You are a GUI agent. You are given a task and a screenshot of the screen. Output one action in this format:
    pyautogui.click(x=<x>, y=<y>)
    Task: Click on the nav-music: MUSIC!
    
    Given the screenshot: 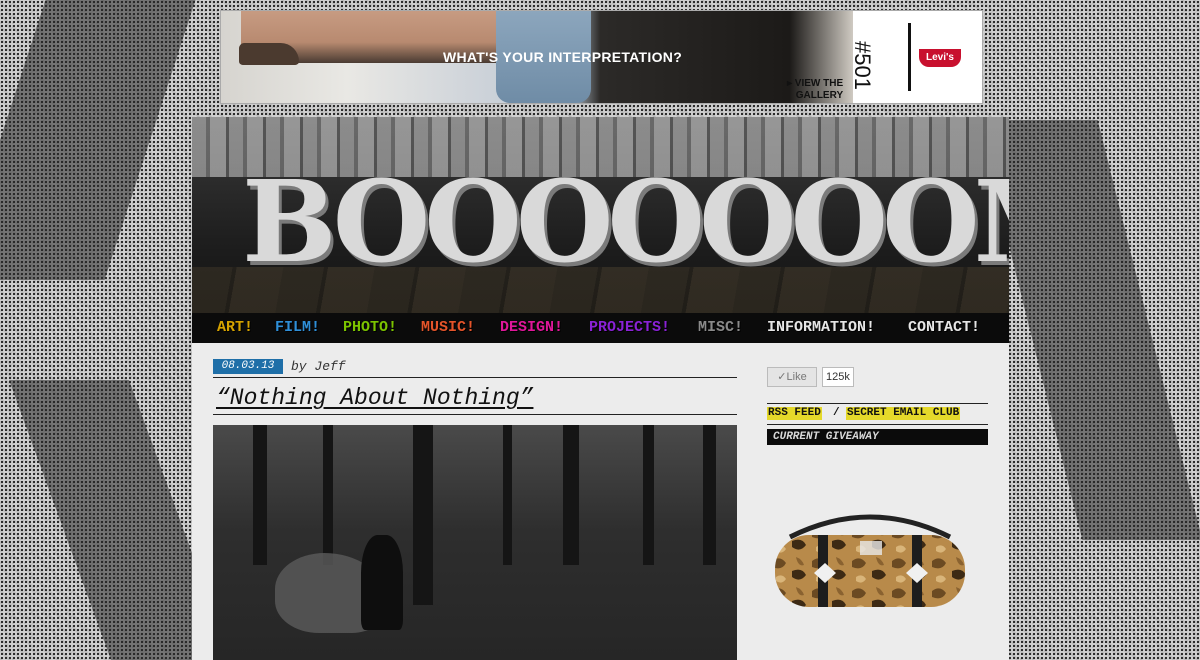 What is the action you would take?
    pyautogui.click(x=448, y=327)
    